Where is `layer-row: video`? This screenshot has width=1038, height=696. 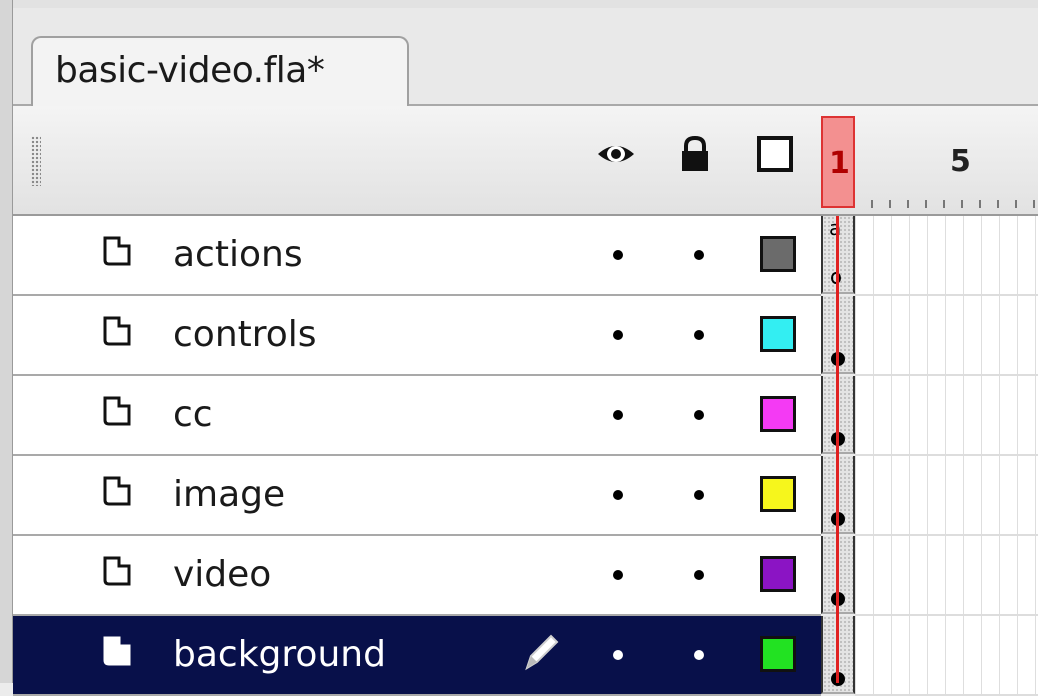 layer-row: video is located at coordinates (525, 576).